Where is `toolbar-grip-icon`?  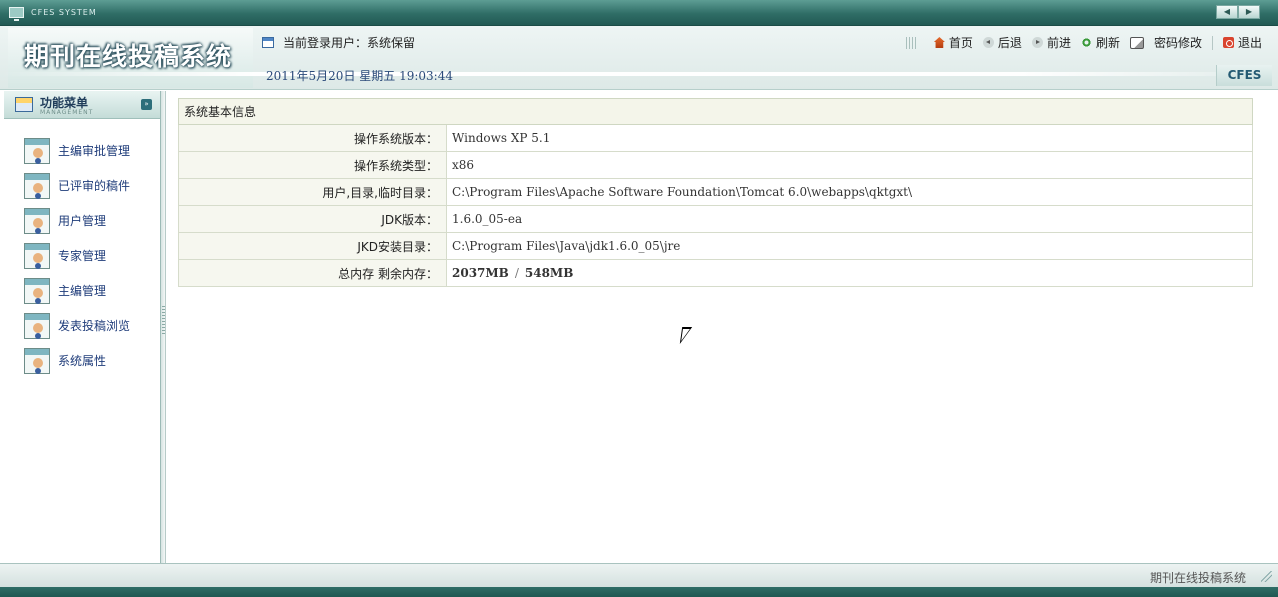 toolbar-grip-icon is located at coordinates (911, 42).